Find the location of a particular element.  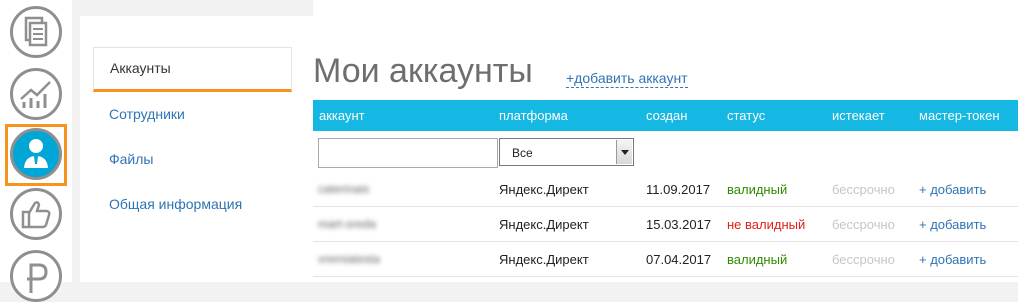

page-title: Мои аккаунты is located at coordinates (423, 71).